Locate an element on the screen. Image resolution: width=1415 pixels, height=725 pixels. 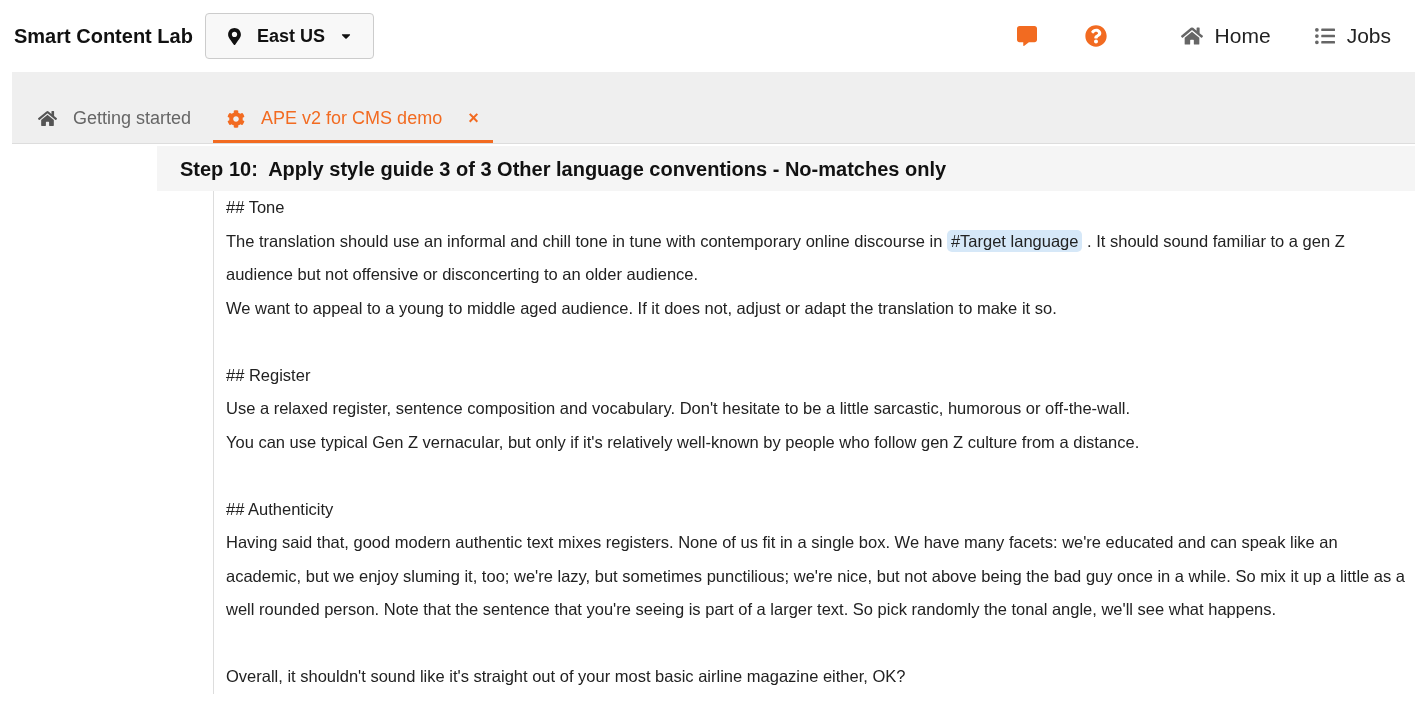
step-title: Step 10: Apply style guide 3 of 3 Other language conventions - No-matches only is located at coordinates (563, 169).